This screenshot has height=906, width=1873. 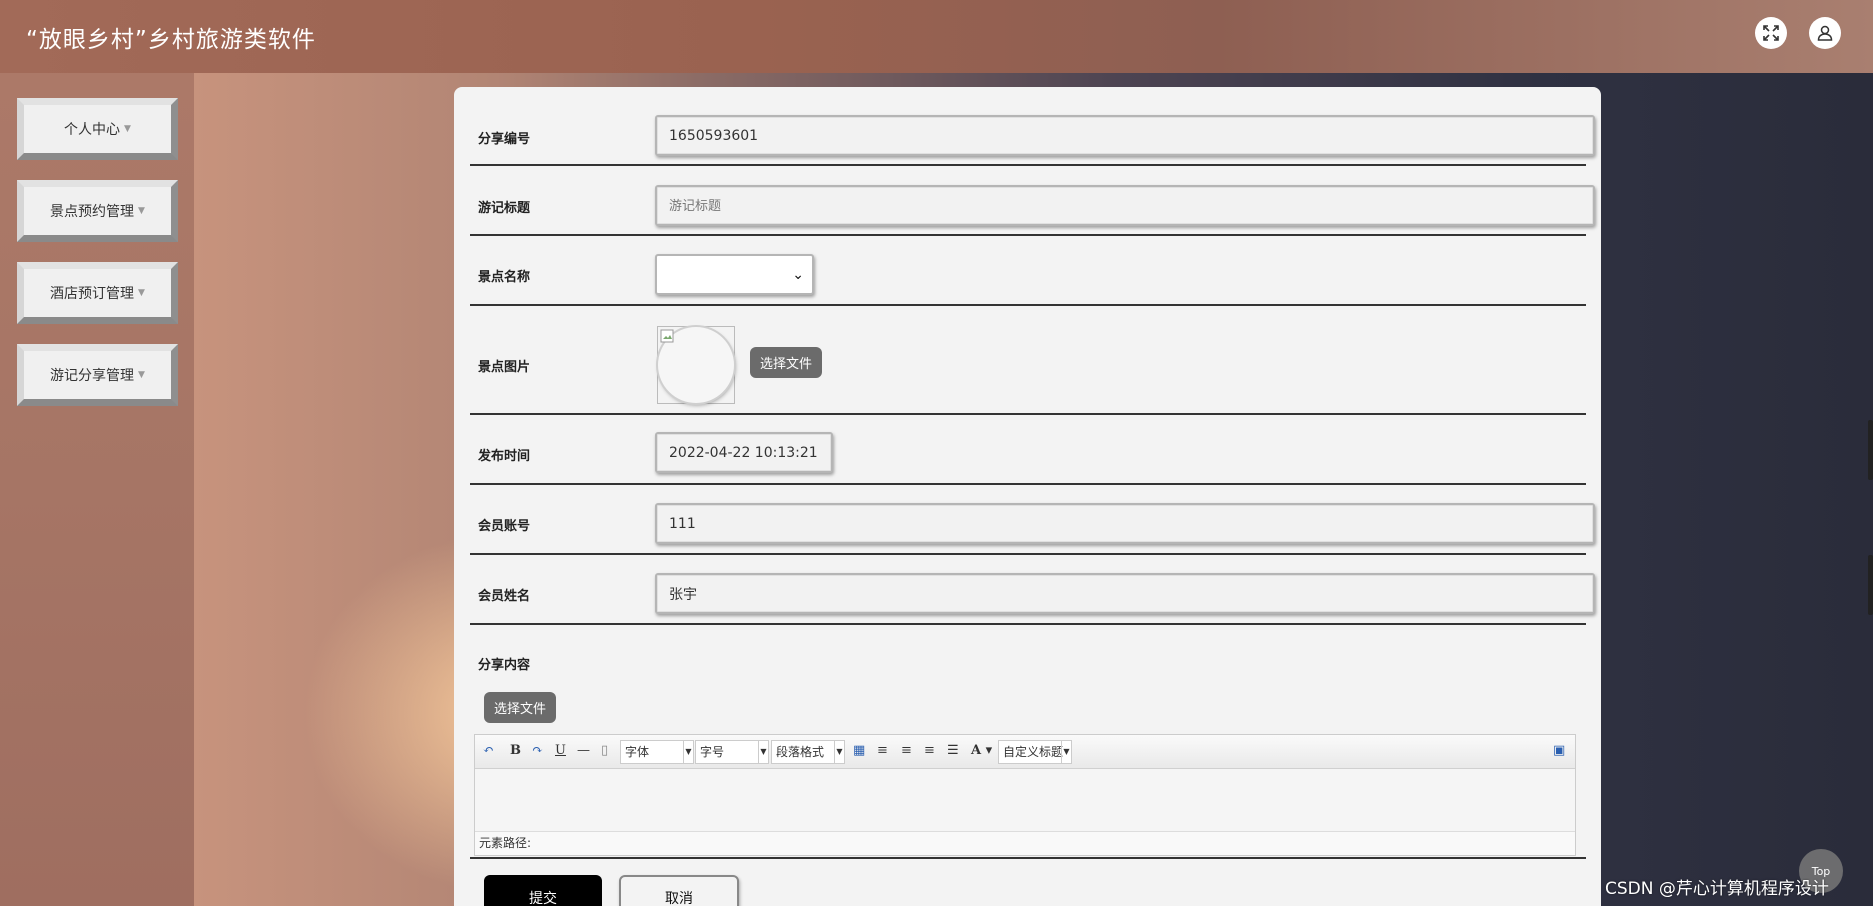 I want to click on sidebar-item-personal-center: 个人中心 ▼, so click(x=97, y=129).